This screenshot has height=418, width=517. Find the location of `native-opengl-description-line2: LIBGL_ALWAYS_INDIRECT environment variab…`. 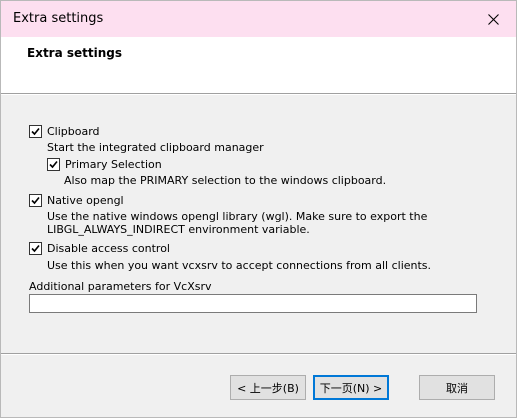

native-opengl-description-line2: LIBGL_ALWAYS_INDIRECT environment variab… is located at coordinates (178, 229).